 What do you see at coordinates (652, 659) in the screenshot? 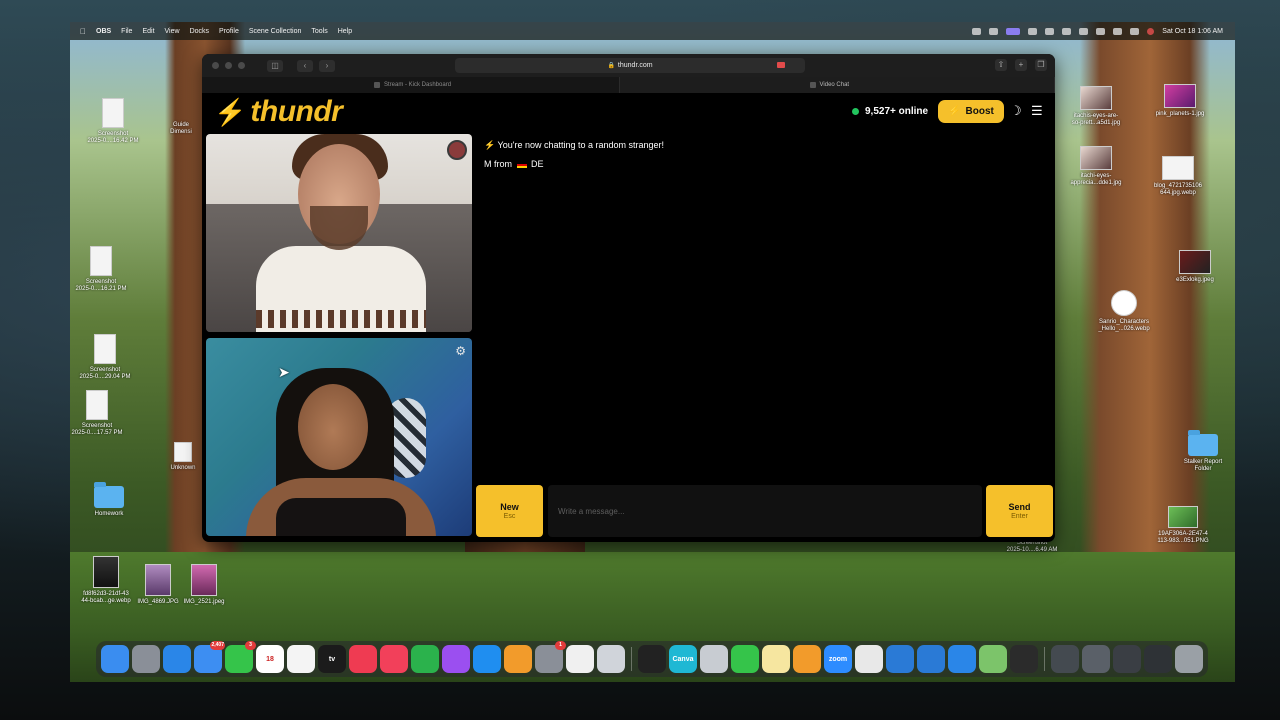
I see `terminal-icon` at bounding box center [652, 659].